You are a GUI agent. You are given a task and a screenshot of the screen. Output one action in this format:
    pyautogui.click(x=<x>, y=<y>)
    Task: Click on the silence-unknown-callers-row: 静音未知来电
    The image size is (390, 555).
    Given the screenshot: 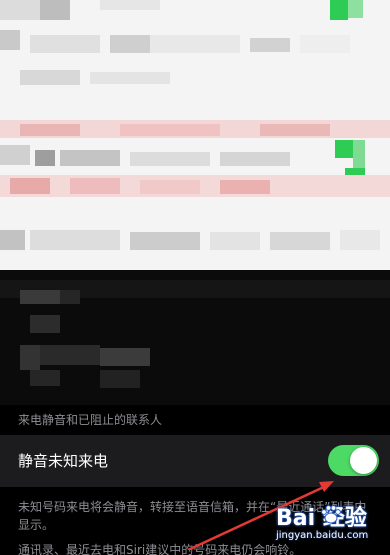 What is the action you would take?
    pyautogui.click(x=195, y=461)
    